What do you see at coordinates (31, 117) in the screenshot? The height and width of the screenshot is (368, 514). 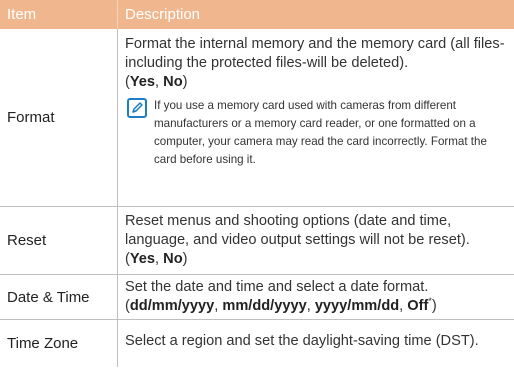 I see `item-format: Format` at bounding box center [31, 117].